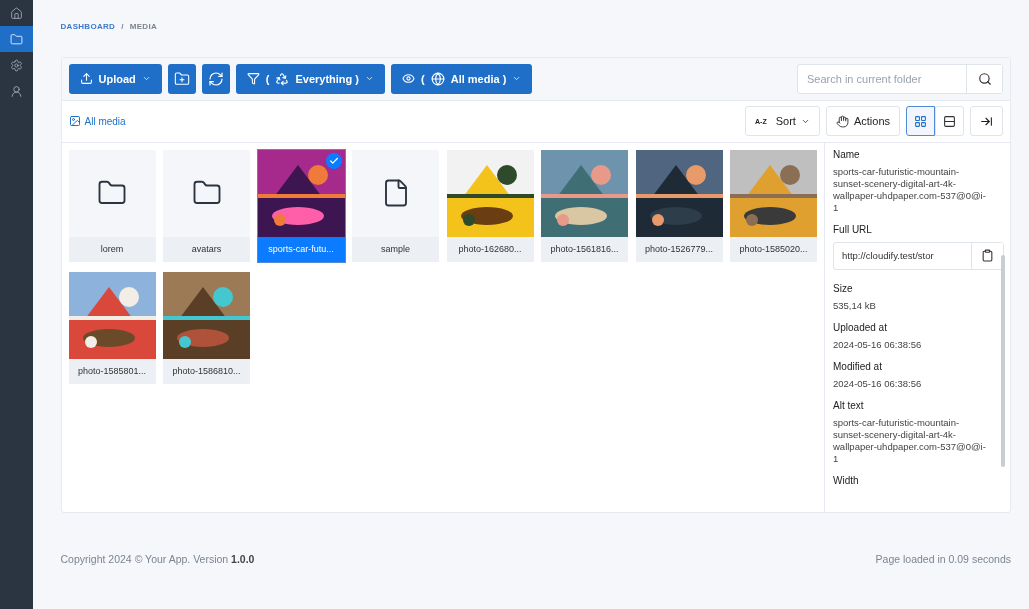 This screenshot has height=609, width=1029. What do you see at coordinates (395, 249) in the screenshot?
I see `tile-label: sample` at bounding box center [395, 249].